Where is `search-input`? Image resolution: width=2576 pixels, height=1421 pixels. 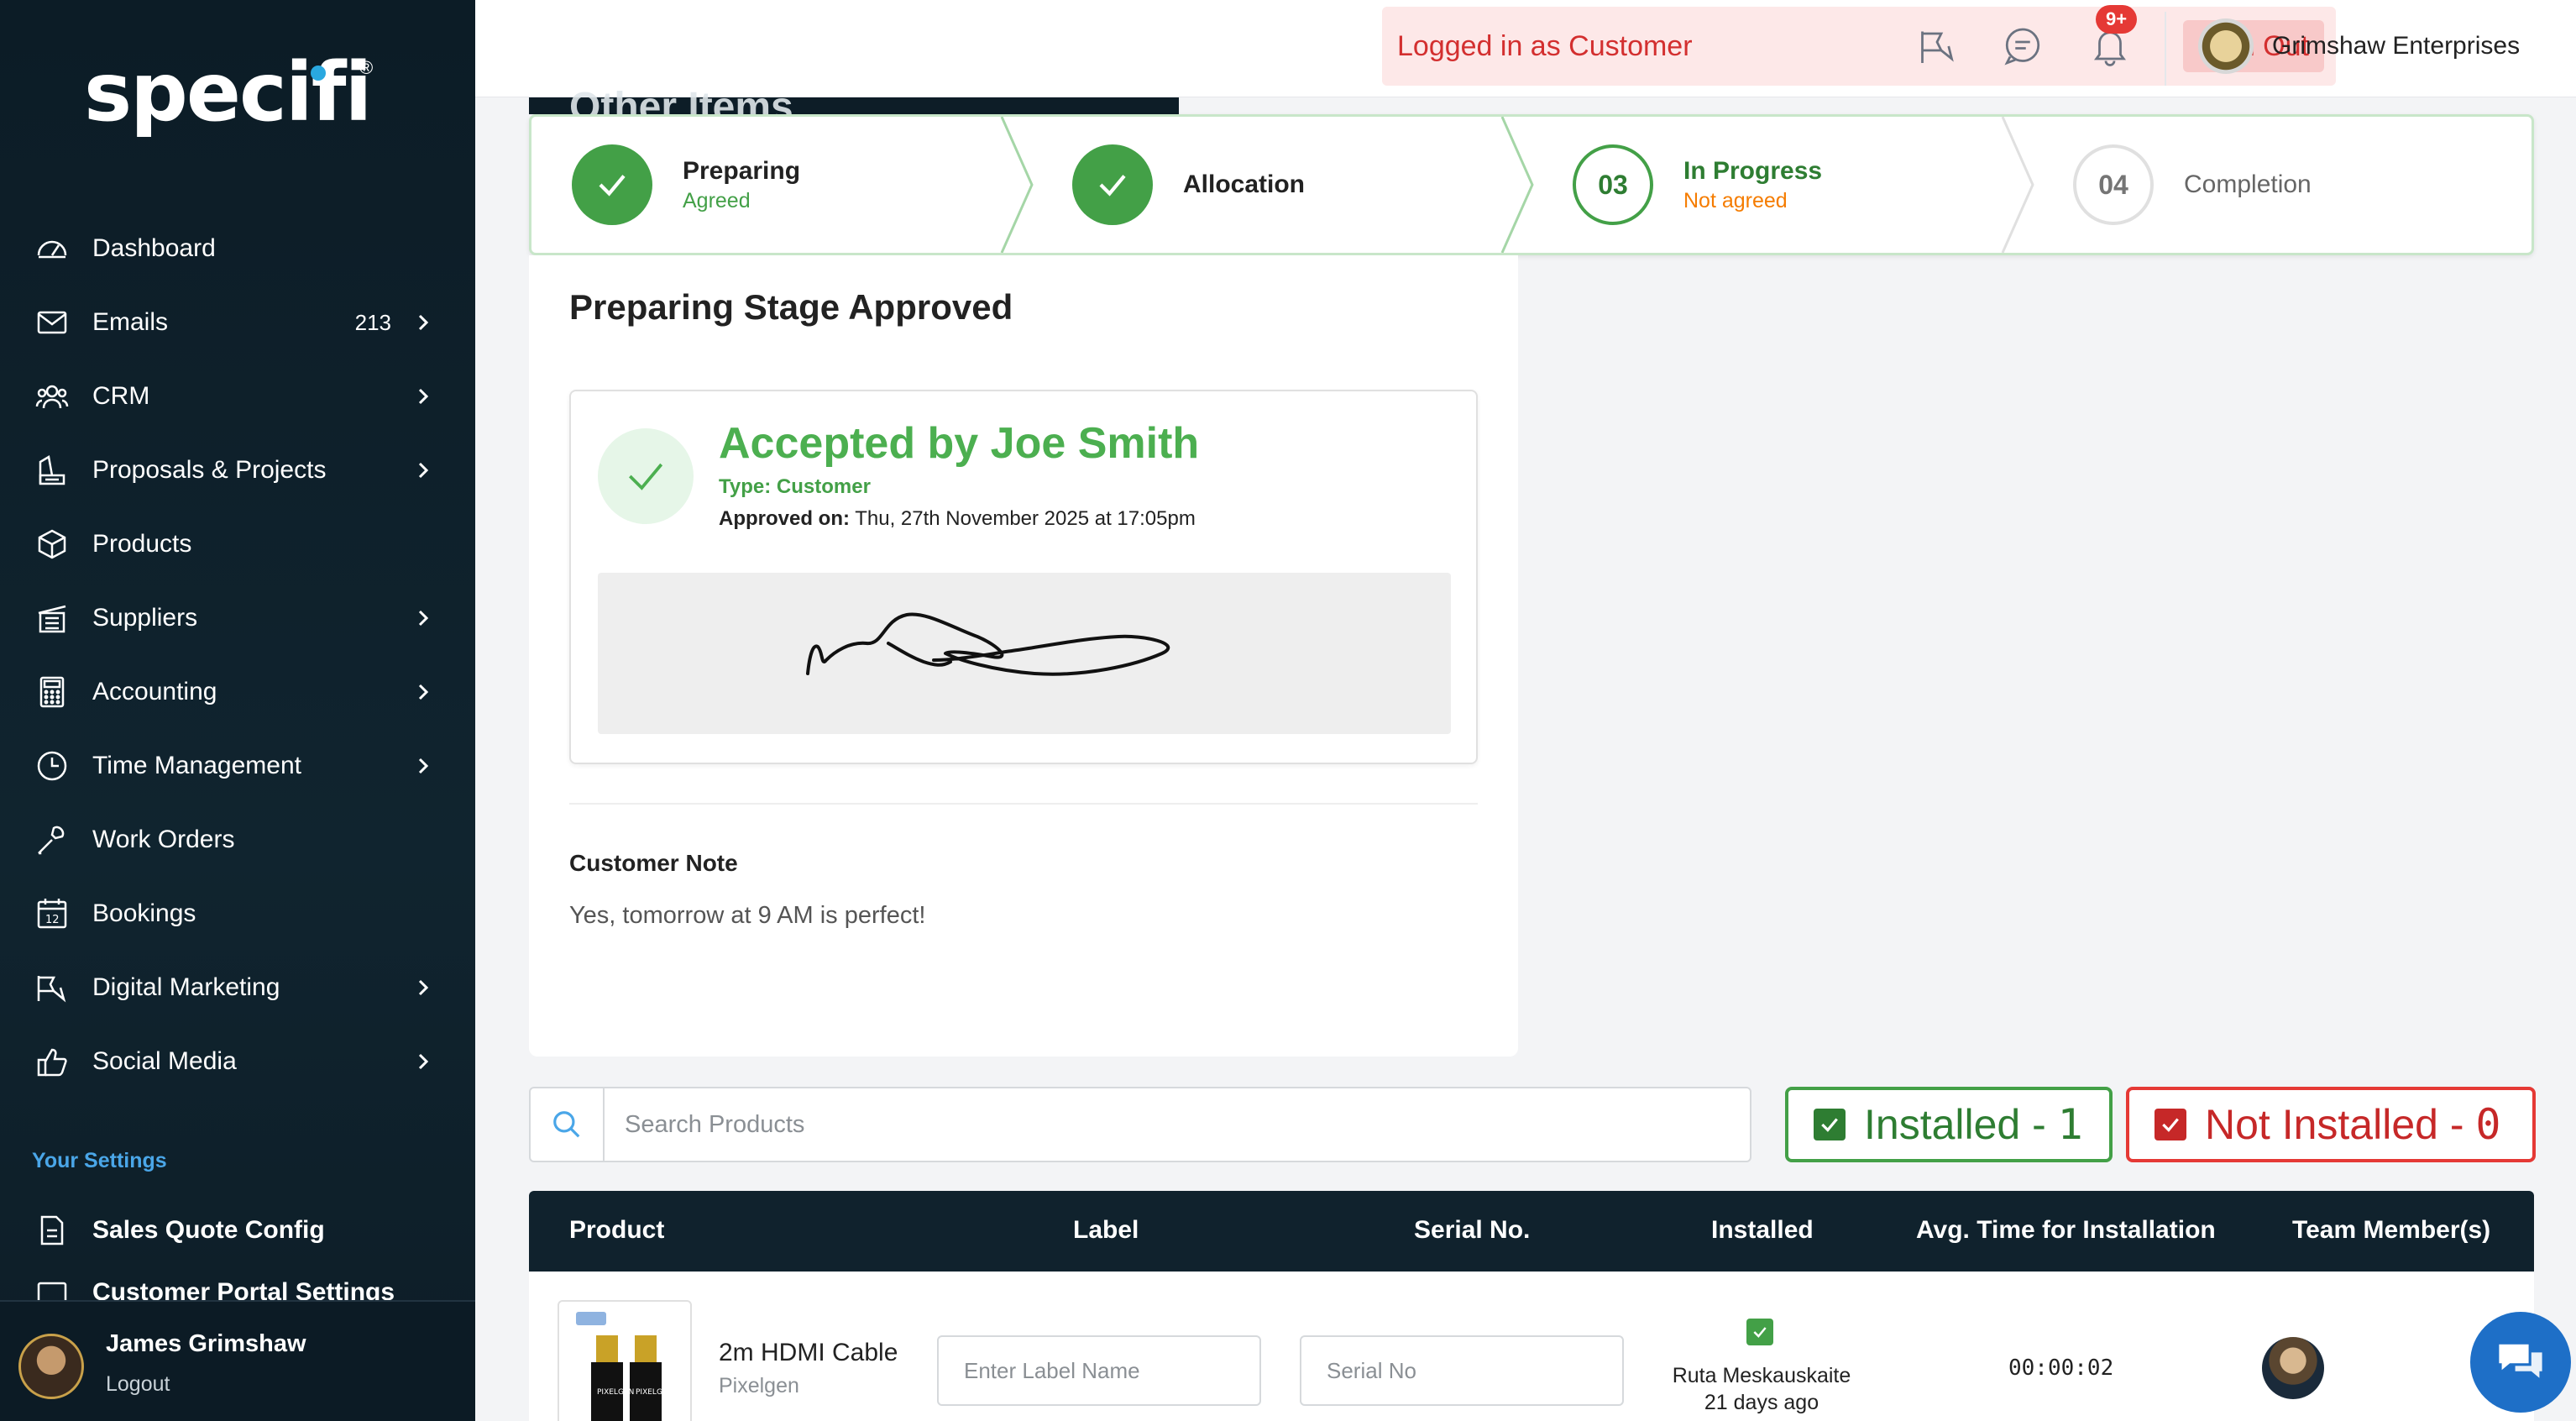 search-input is located at coordinates (1178, 1124).